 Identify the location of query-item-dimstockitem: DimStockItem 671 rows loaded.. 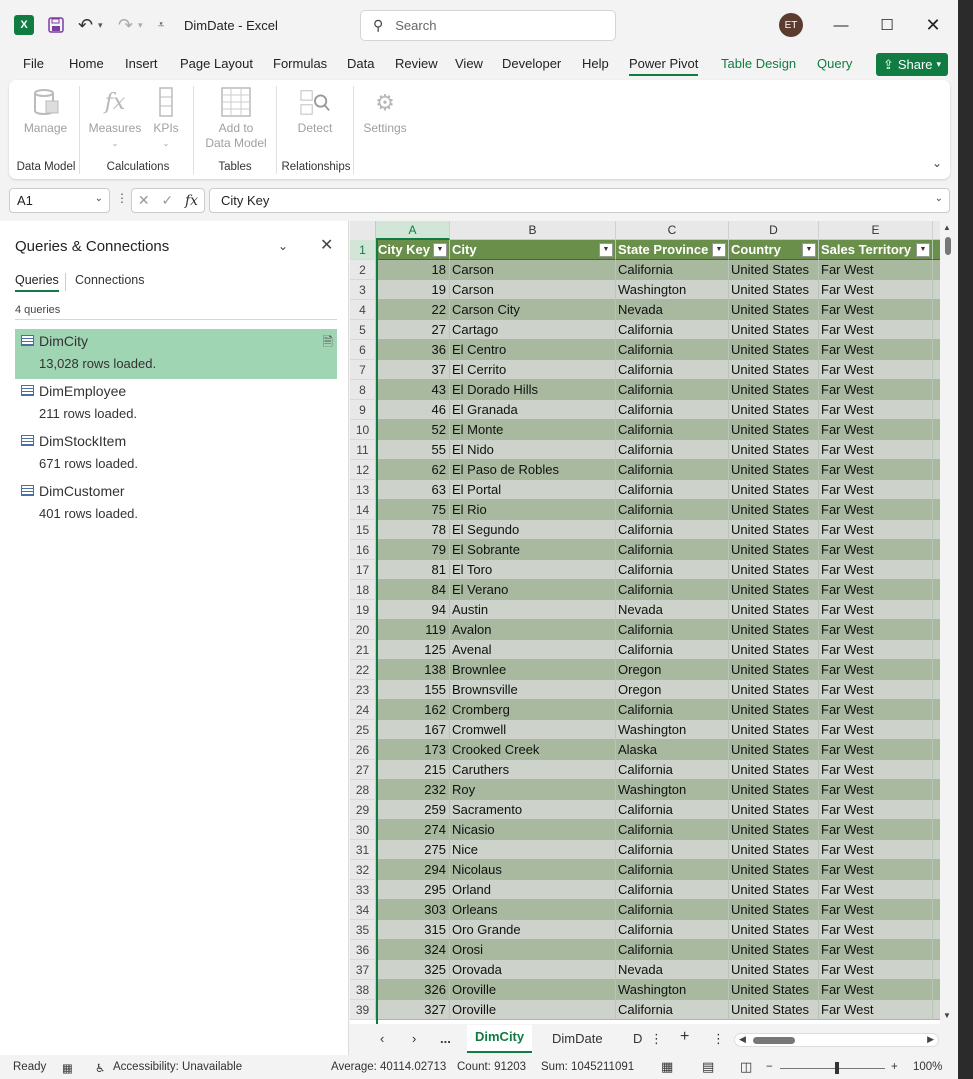
(176, 454).